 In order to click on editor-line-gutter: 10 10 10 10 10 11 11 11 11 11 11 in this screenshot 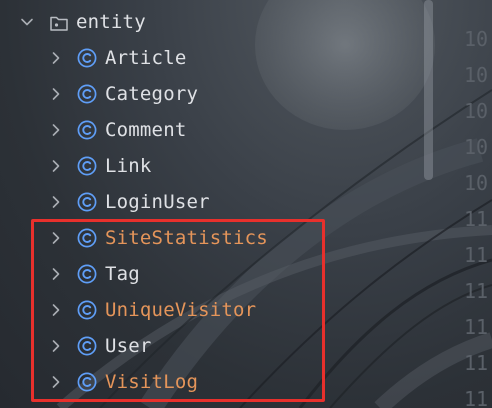, I will do `click(477, 204)`.